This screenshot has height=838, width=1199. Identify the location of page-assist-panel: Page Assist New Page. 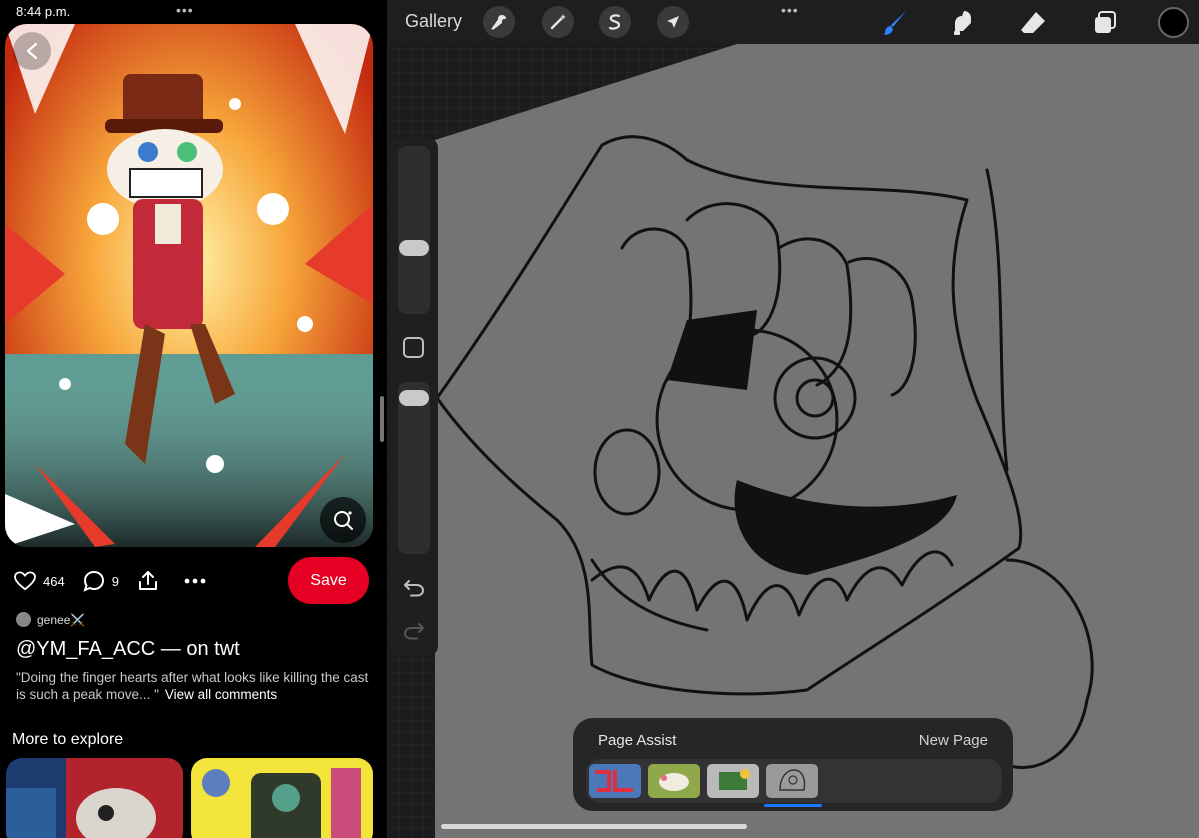
(793, 764).